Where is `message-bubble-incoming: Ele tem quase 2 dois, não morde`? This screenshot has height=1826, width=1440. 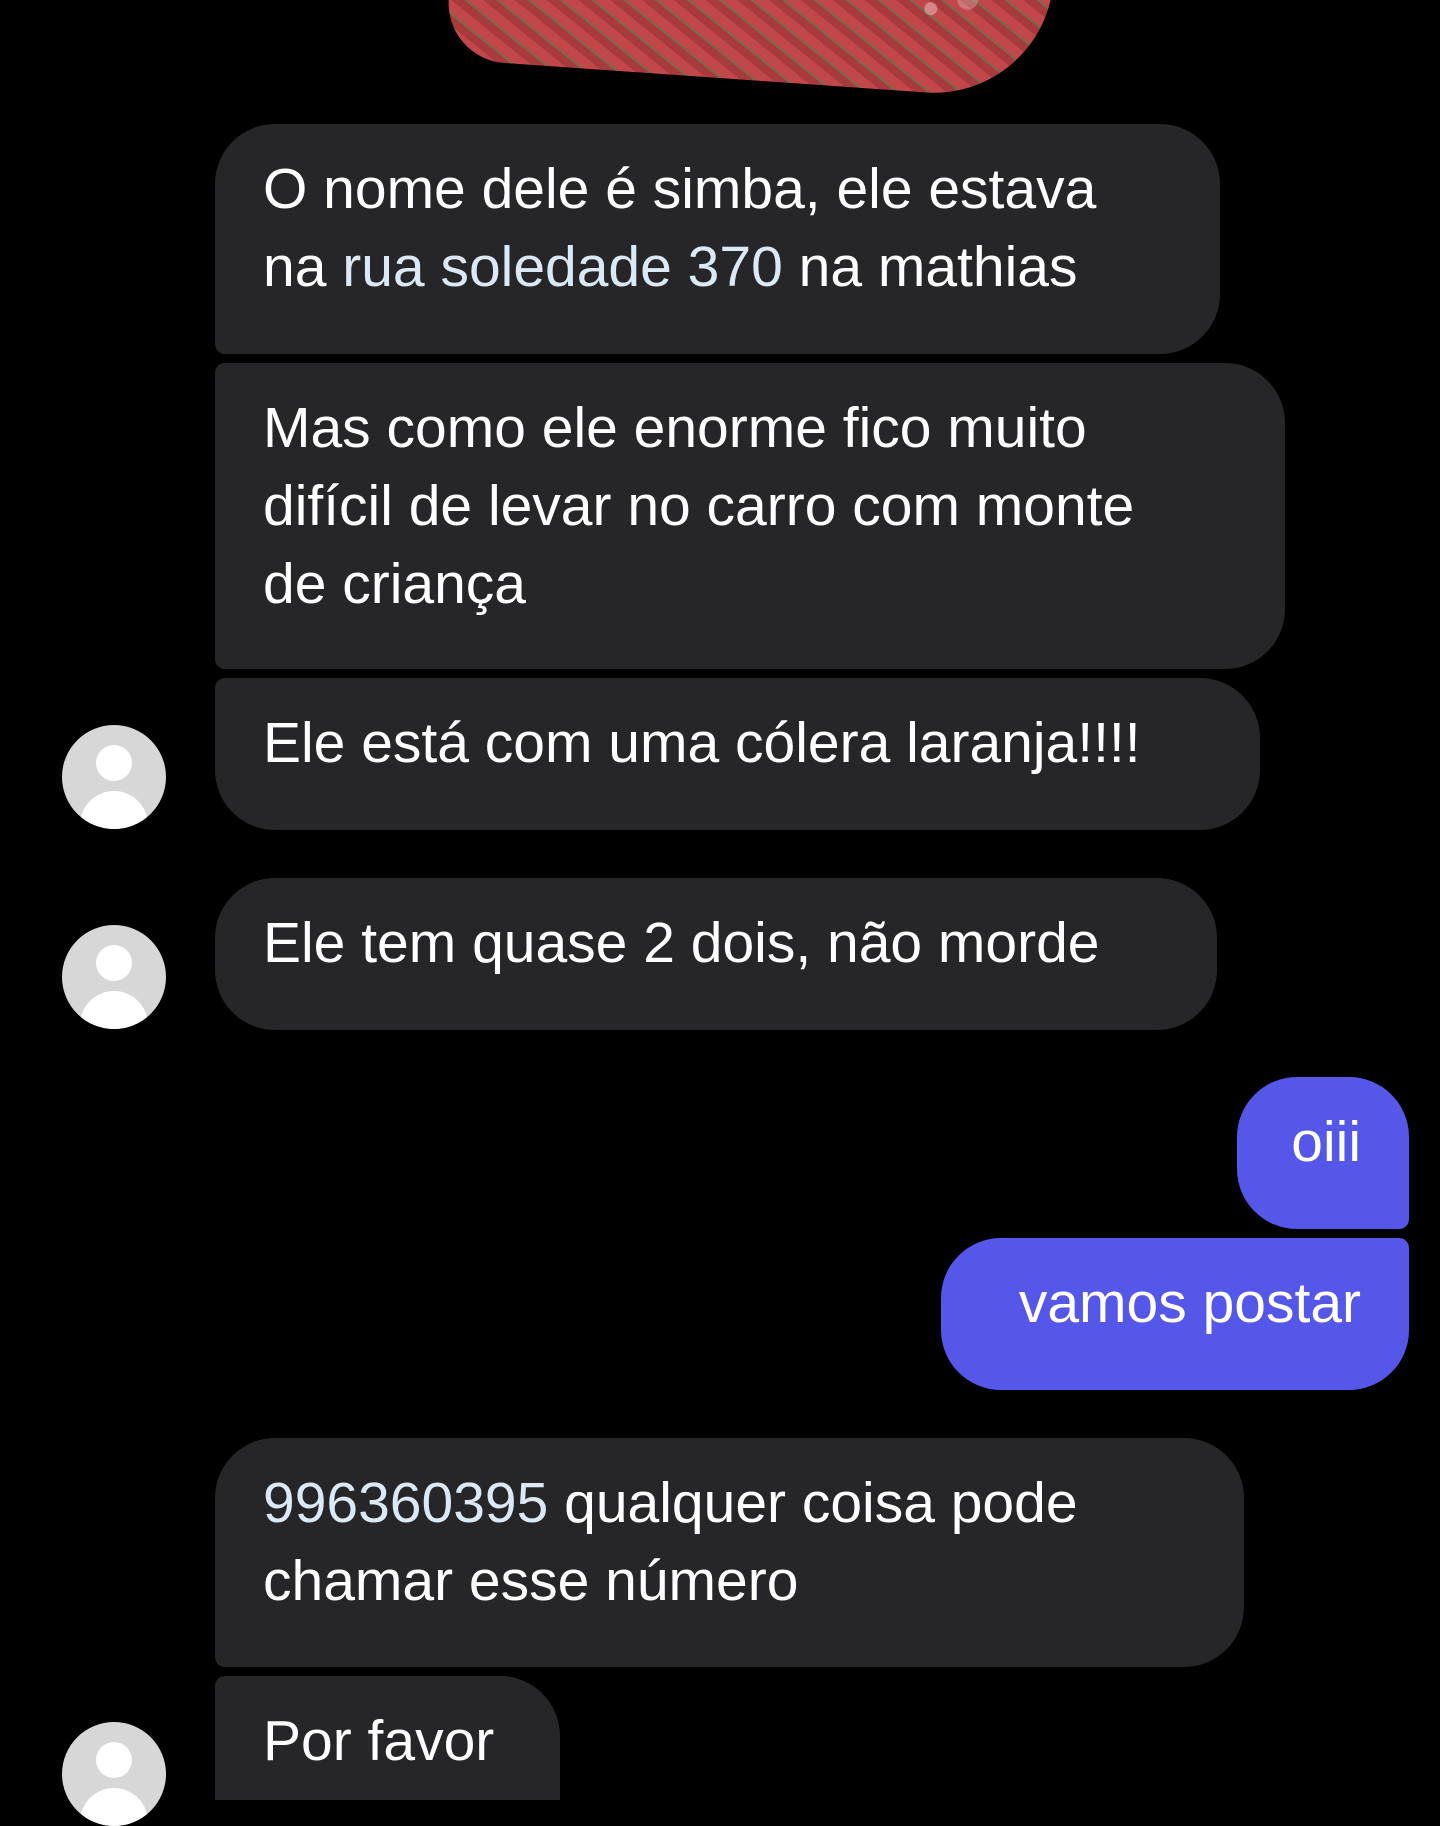
message-bubble-incoming: Ele tem quase 2 dois, não morde is located at coordinates (716, 954).